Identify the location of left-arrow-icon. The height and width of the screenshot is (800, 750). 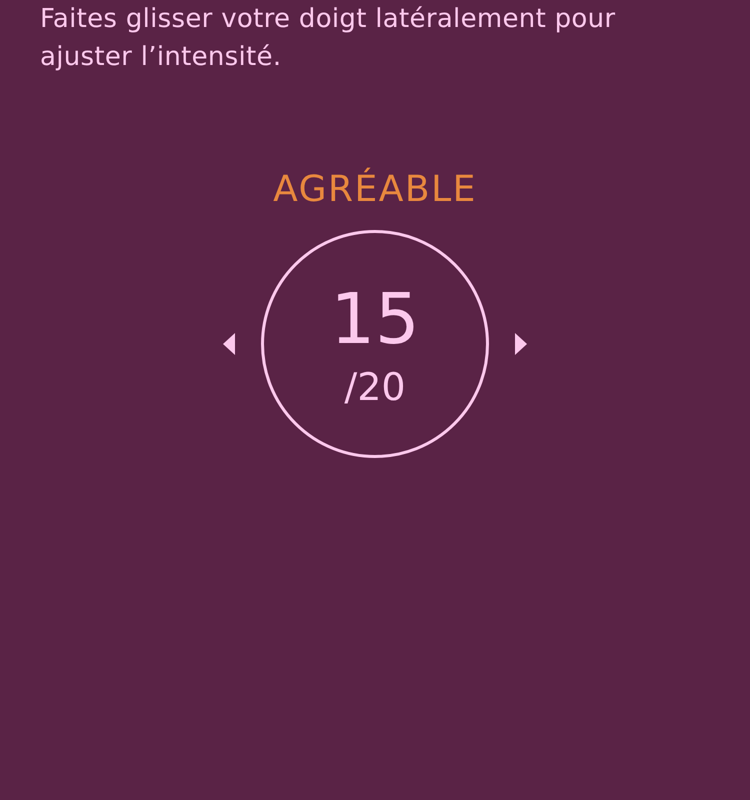
(229, 344).